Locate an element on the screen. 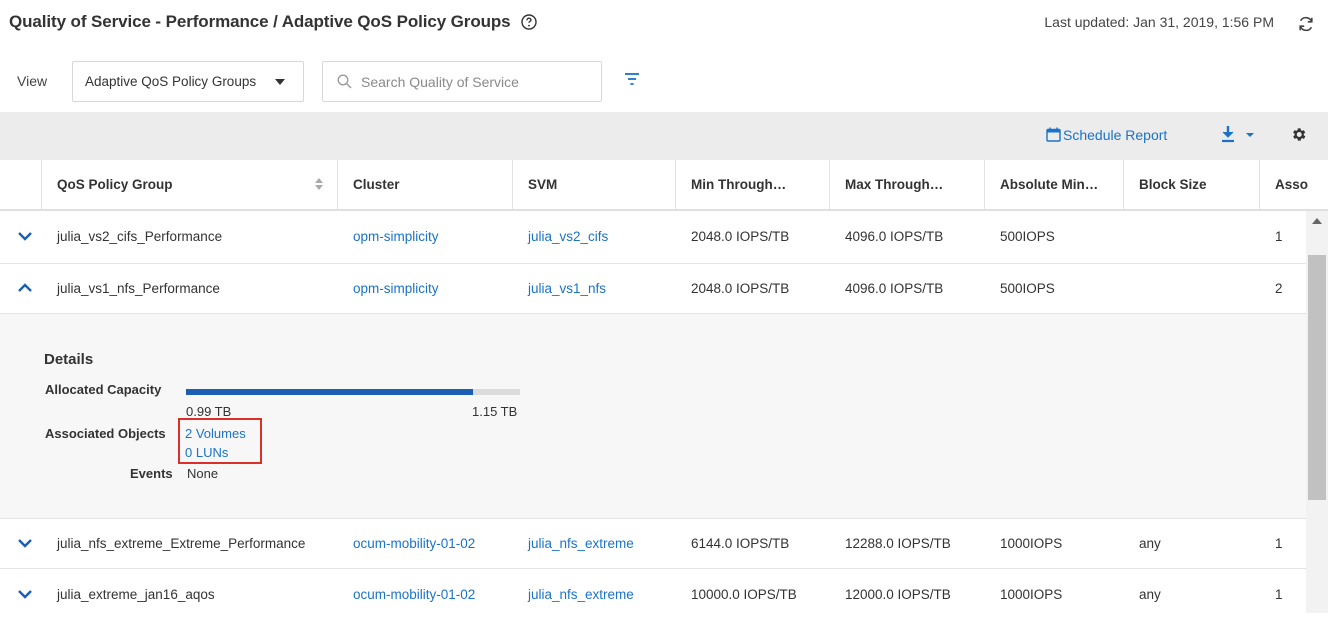 The height and width of the screenshot is (620, 1328). table-toolbar: Schedule Report is located at coordinates (664, 136).